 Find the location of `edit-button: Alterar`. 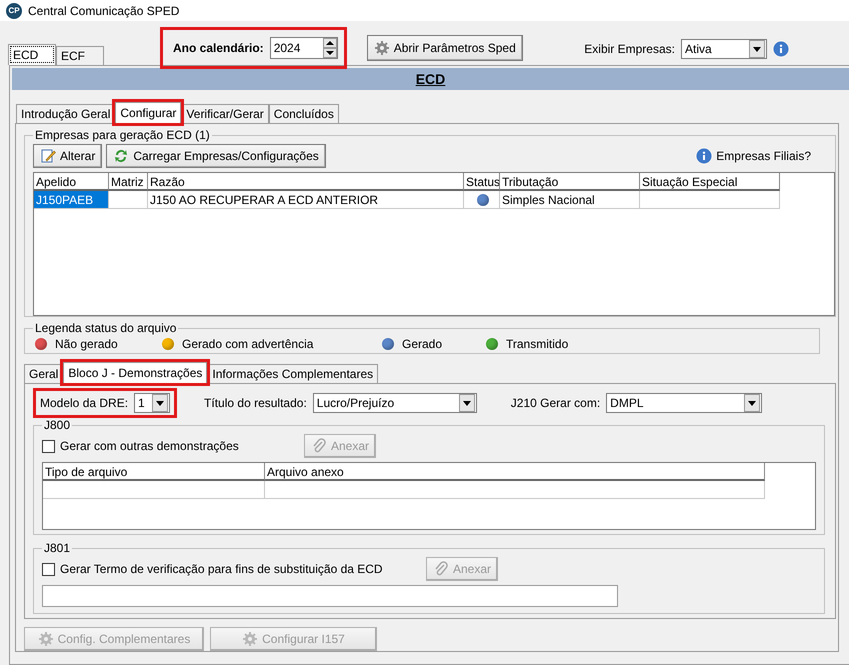

edit-button: Alterar is located at coordinates (67, 156).